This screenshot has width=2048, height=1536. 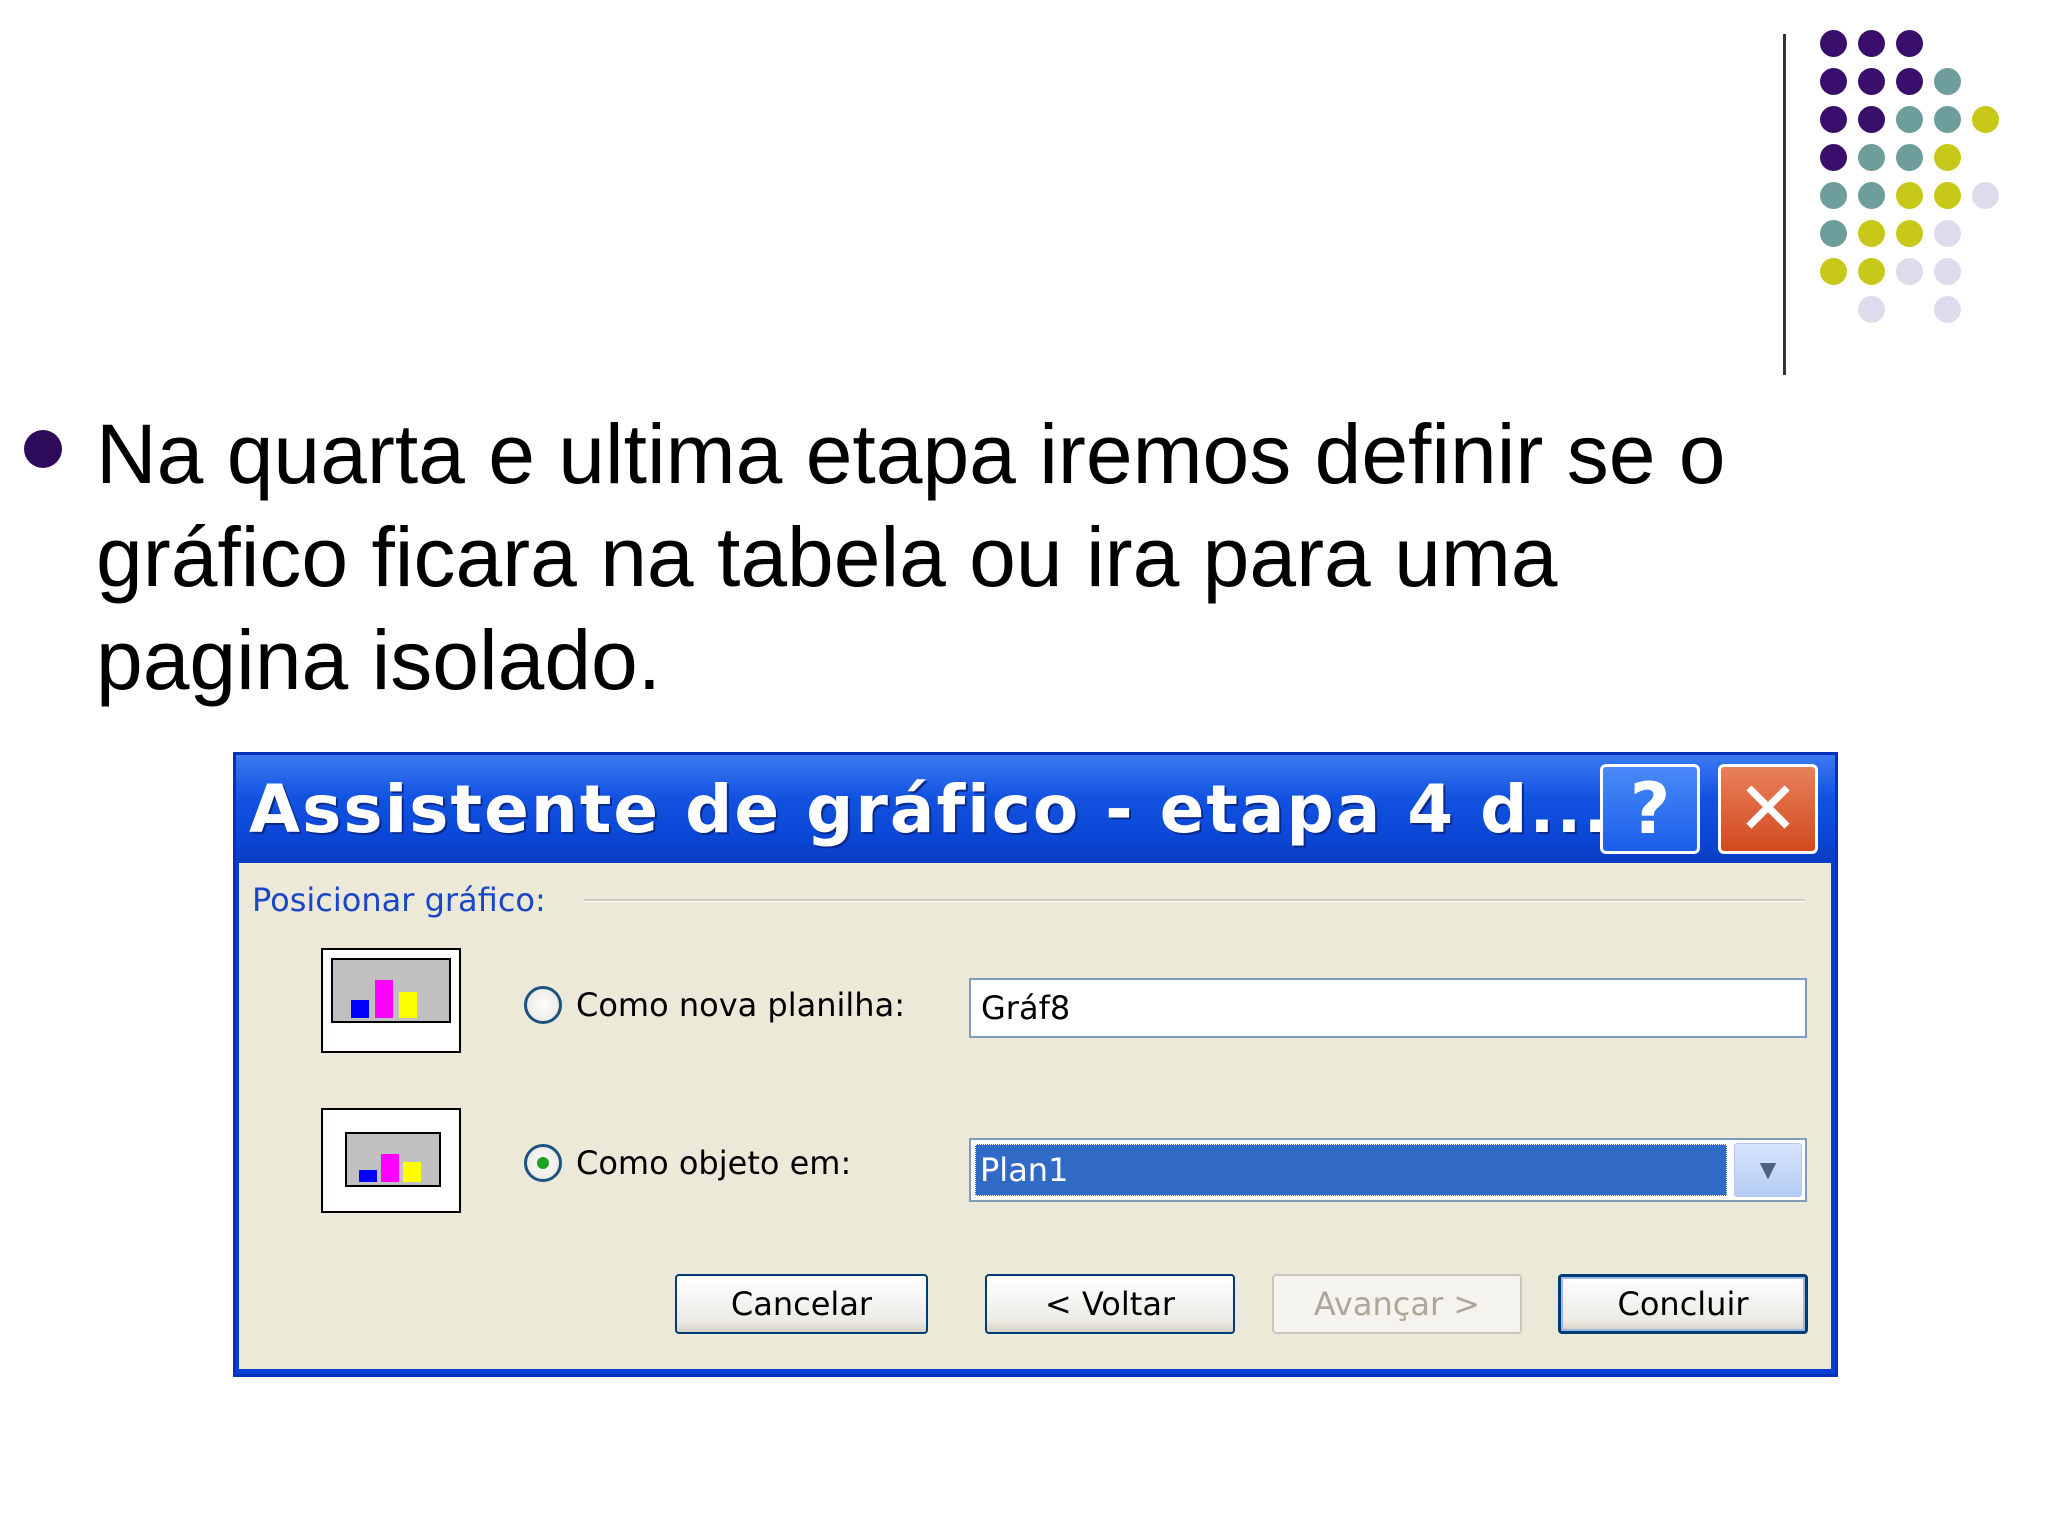 I want to click on new-sheet-chart-icon, so click(x=391, y=1000).